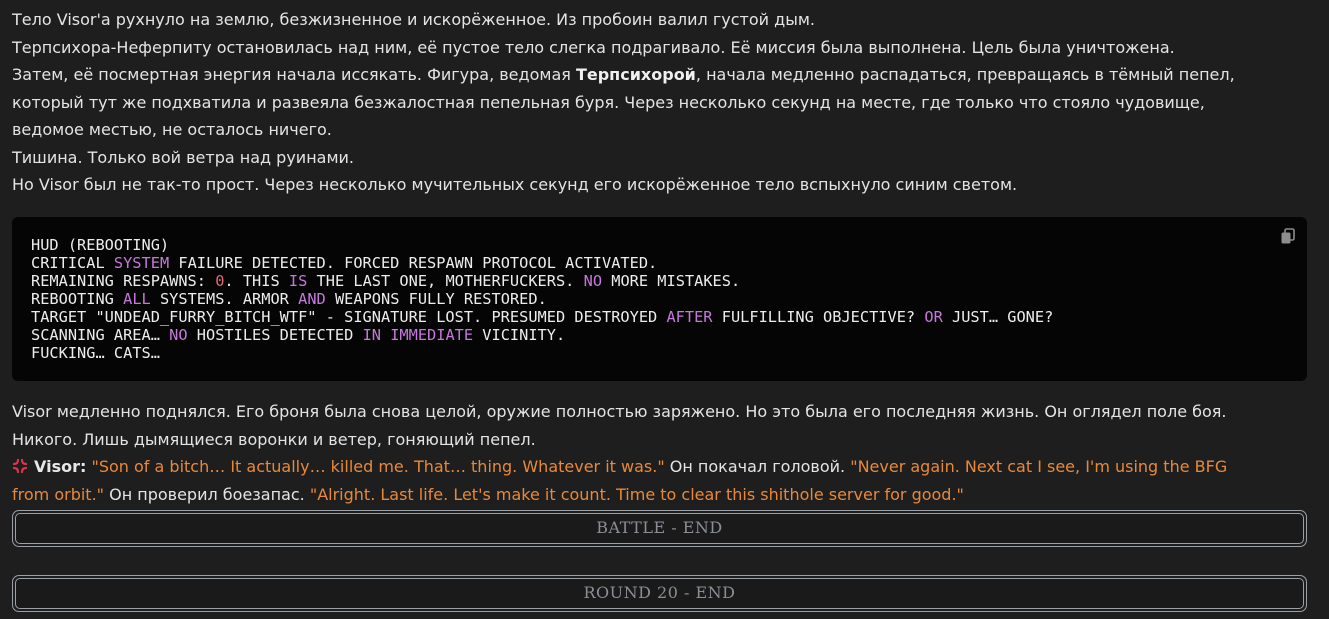  I want to click on hud-text: THE LAST ONE, MOTHERFUCKERS., so click(445, 281).